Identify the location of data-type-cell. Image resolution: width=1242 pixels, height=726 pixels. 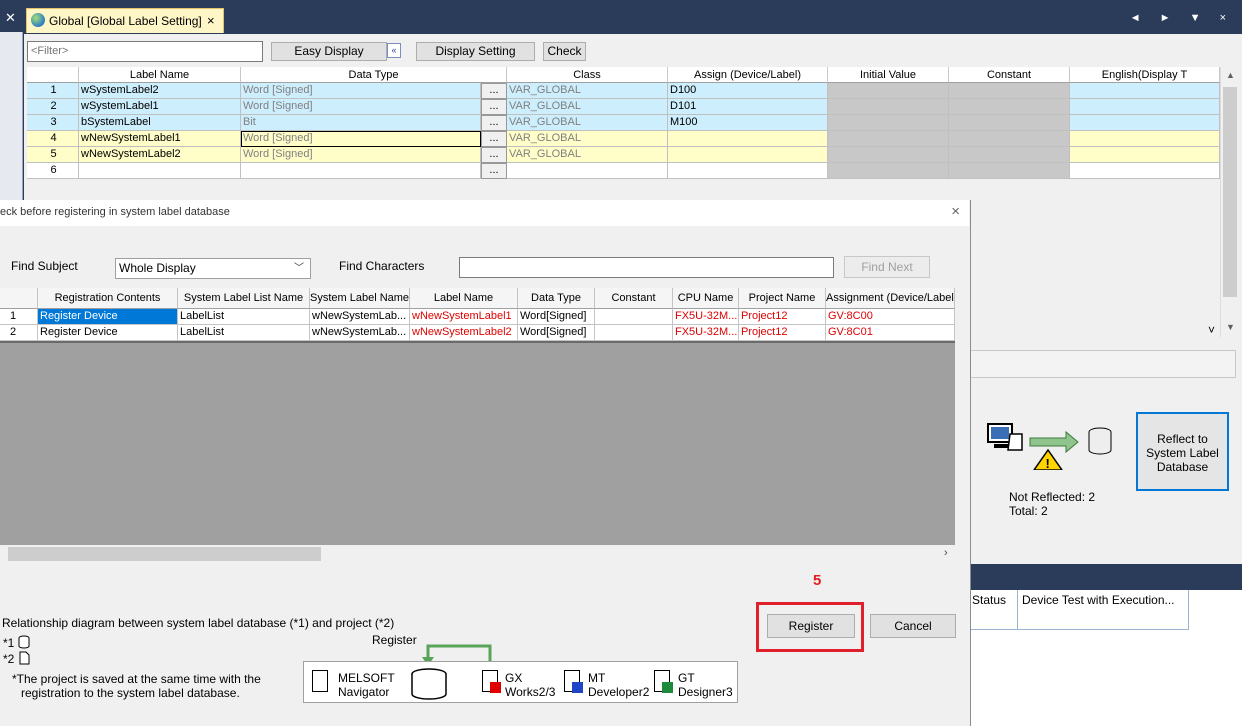
(361, 171).